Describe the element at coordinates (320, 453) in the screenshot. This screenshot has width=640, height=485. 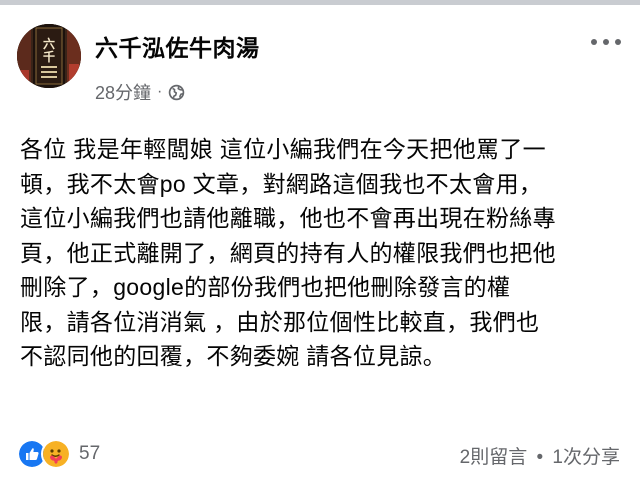
I see `post-footer: 57 2則留言 • 1次分享` at that location.